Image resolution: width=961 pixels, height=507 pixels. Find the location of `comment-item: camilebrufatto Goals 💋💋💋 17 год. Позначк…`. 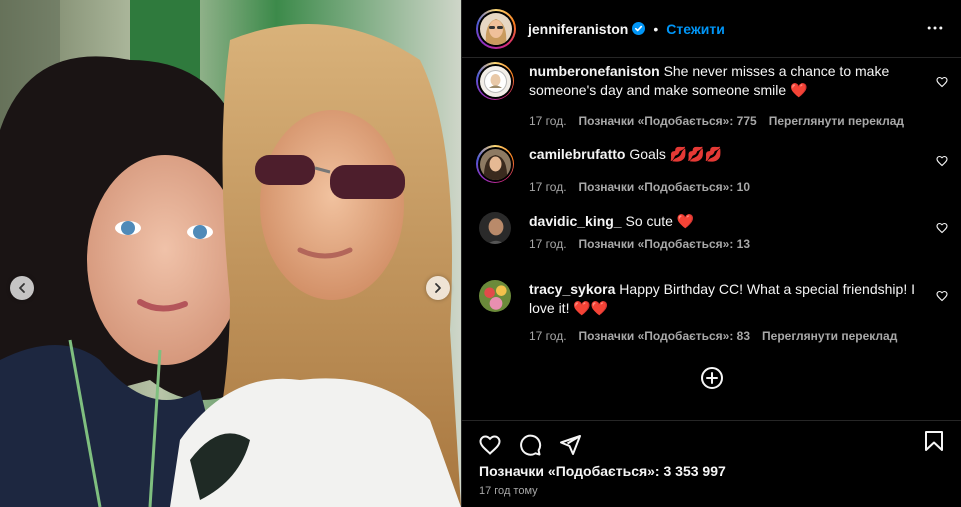

comment-item: camilebrufatto Goals 💋💋💋 17 год. Позначк… is located at coordinates (711, 169).